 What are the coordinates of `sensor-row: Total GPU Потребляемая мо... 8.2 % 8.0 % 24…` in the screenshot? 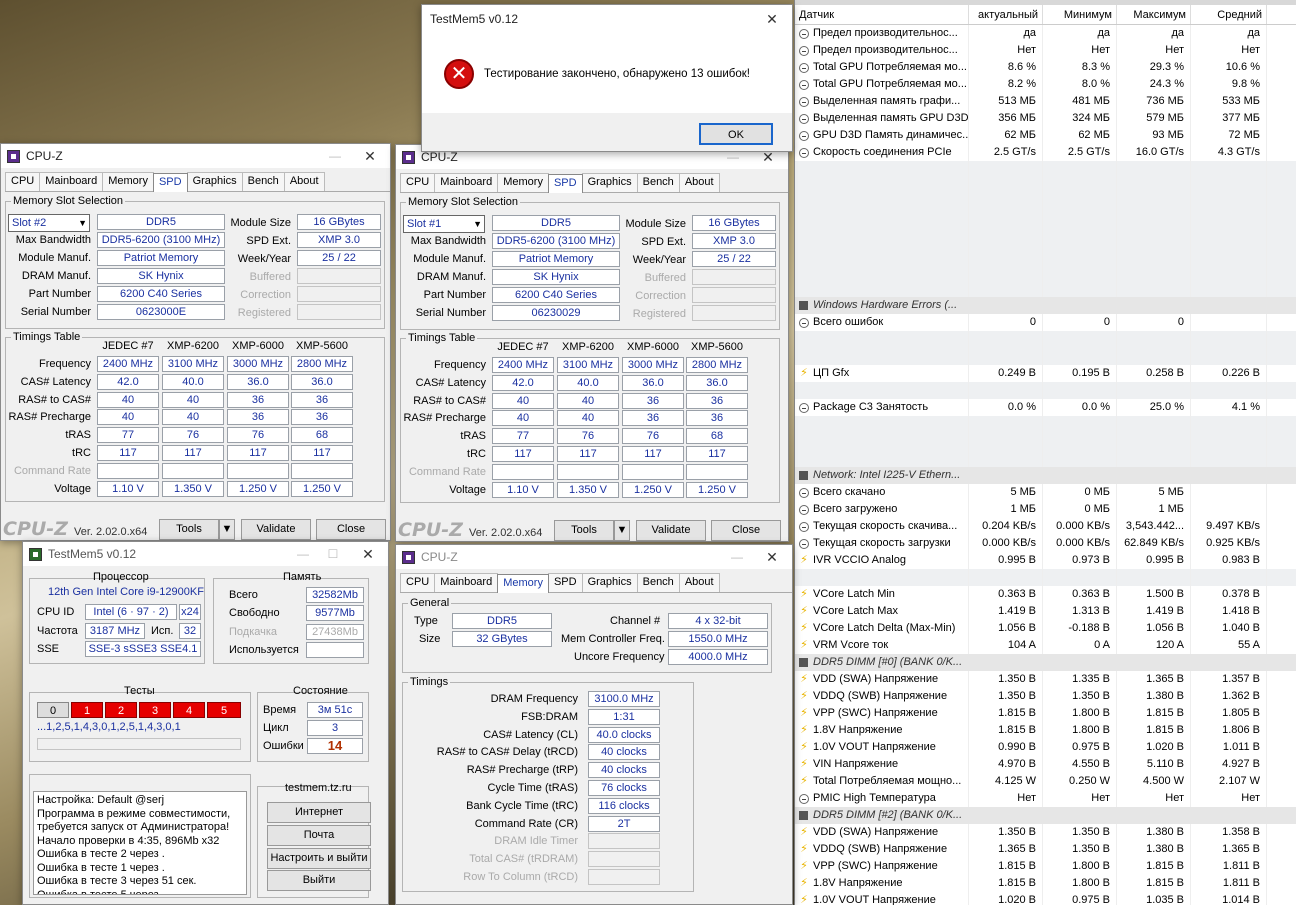 It's located at (1045, 84).